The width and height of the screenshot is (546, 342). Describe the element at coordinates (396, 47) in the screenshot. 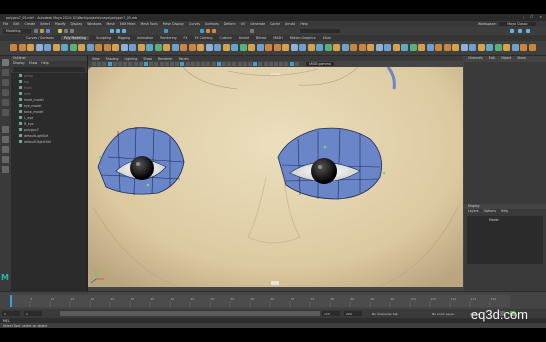

I see `shelf-cleanup-icon` at that location.